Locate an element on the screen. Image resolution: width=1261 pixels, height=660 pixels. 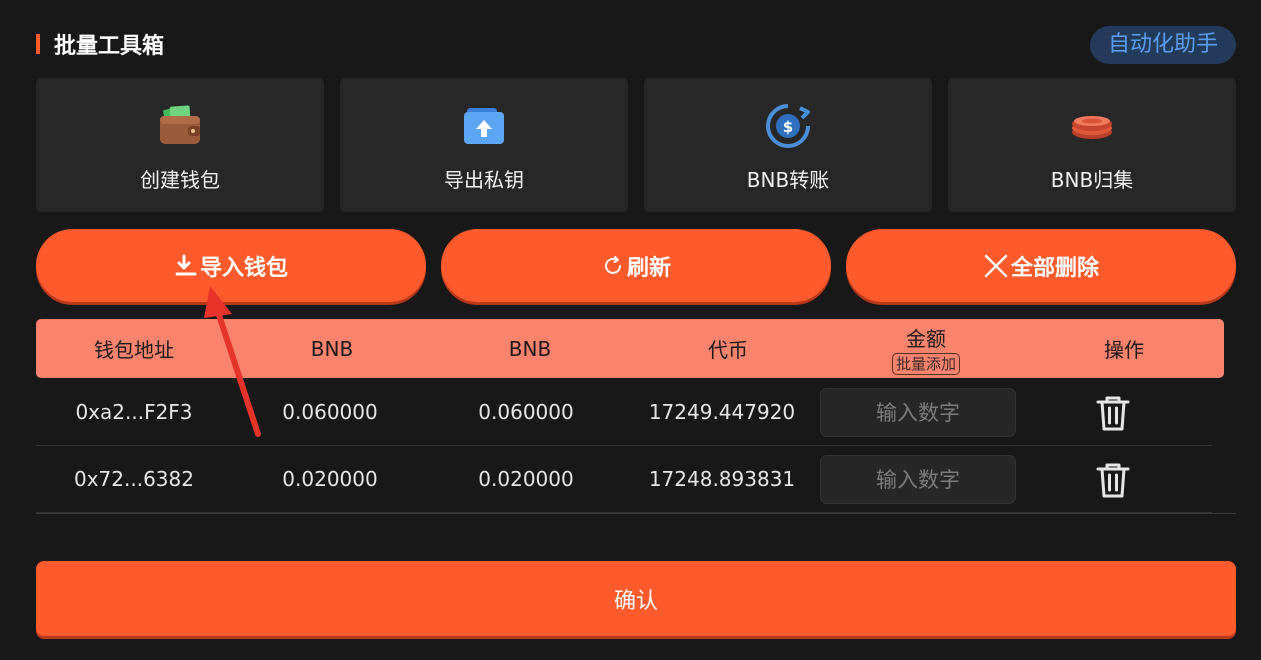
wallet-address-cell: 0xa2...F2F3 is located at coordinates (134, 412).